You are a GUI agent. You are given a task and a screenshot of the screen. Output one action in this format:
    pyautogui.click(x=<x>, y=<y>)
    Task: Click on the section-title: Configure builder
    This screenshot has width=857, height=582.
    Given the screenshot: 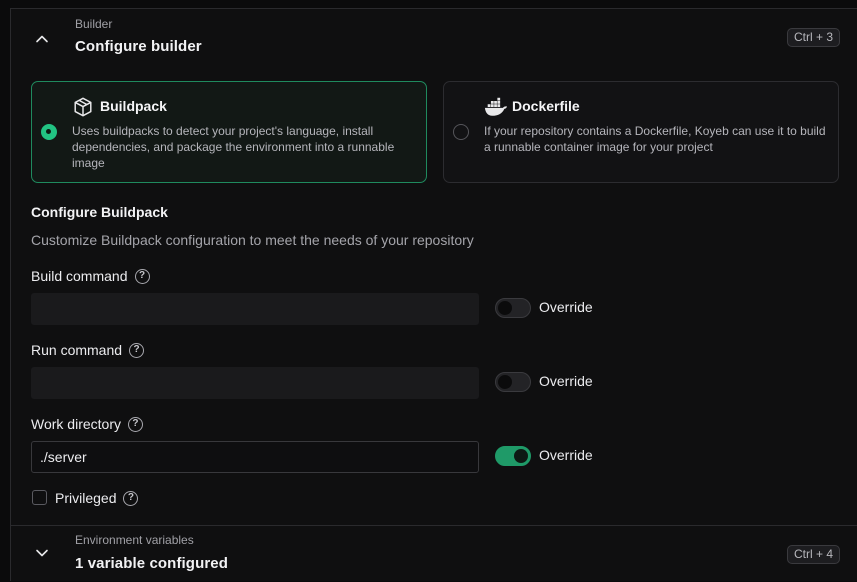 What is the action you would take?
    pyautogui.click(x=138, y=46)
    